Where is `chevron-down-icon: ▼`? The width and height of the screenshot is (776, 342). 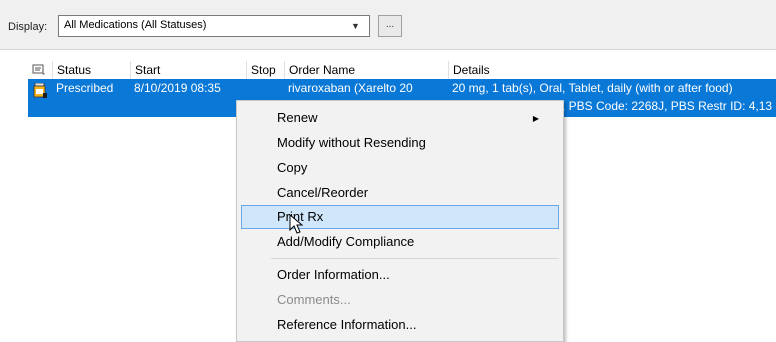 chevron-down-icon: ▼ is located at coordinates (355, 26).